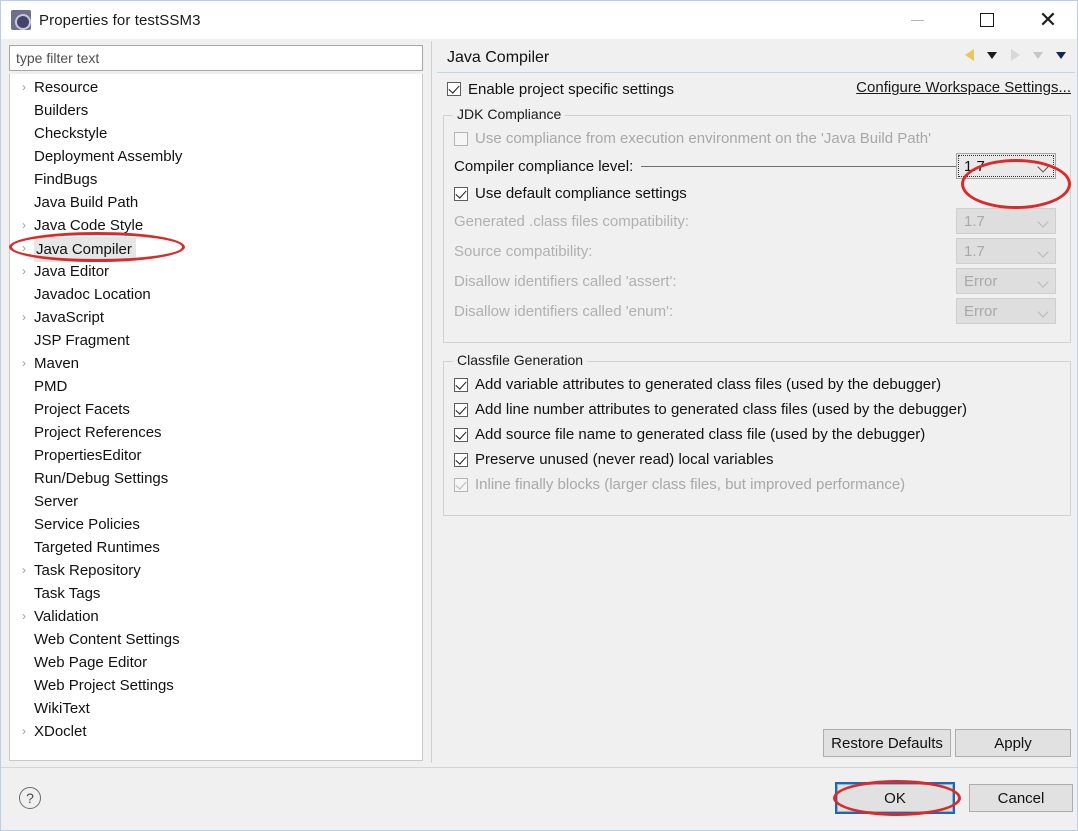 The image size is (1078, 831). What do you see at coordinates (539, 767) in the screenshot?
I see `footer-divider` at bounding box center [539, 767].